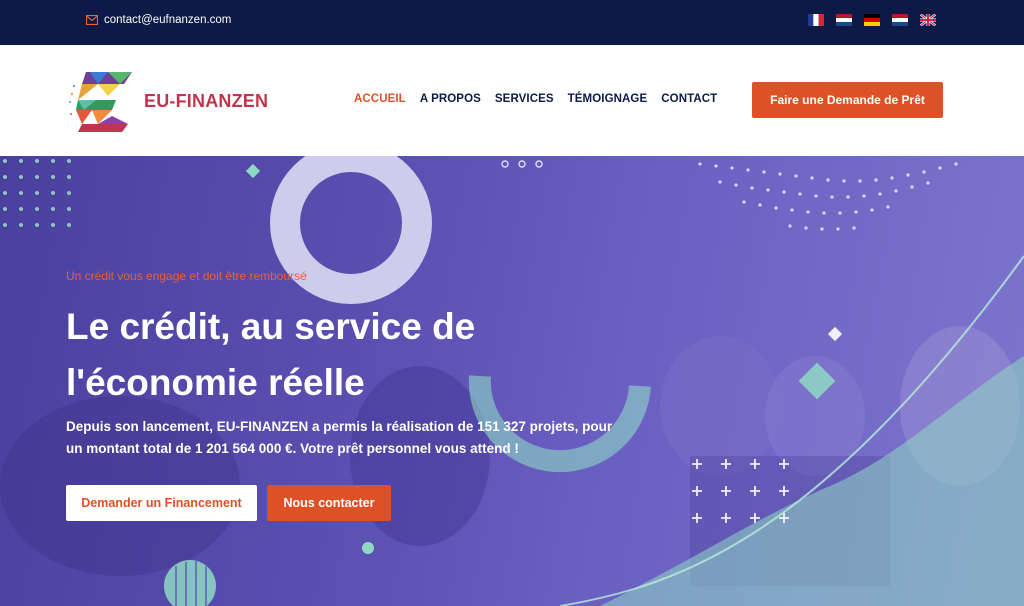 This screenshot has height=606, width=1024. What do you see at coordinates (847, 100) in the screenshot?
I see `loan-request-button: Faire une Demande de Prêt` at bounding box center [847, 100].